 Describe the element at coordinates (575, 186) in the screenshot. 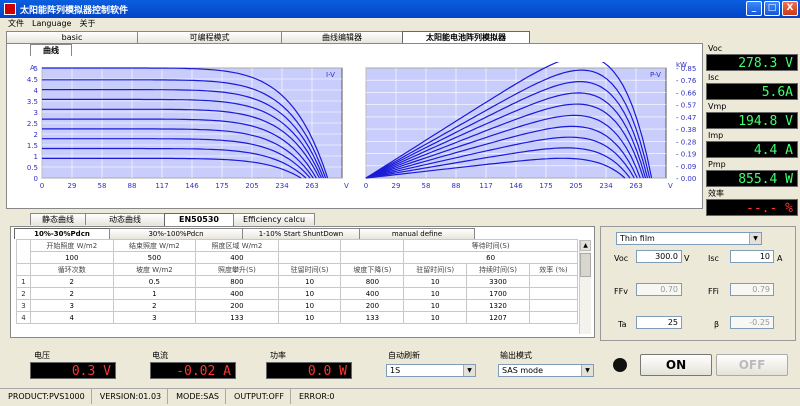

I see `x-tick-label: 205` at that location.